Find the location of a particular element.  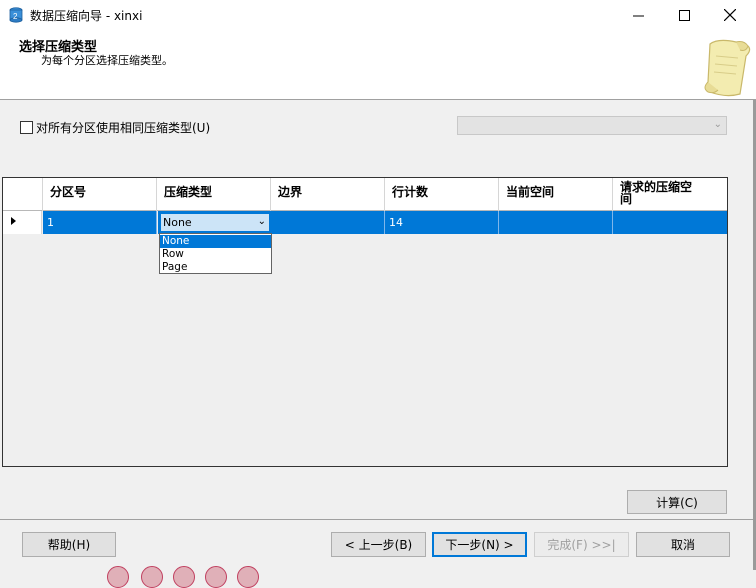

cell-partition: 1 is located at coordinates (100, 222).